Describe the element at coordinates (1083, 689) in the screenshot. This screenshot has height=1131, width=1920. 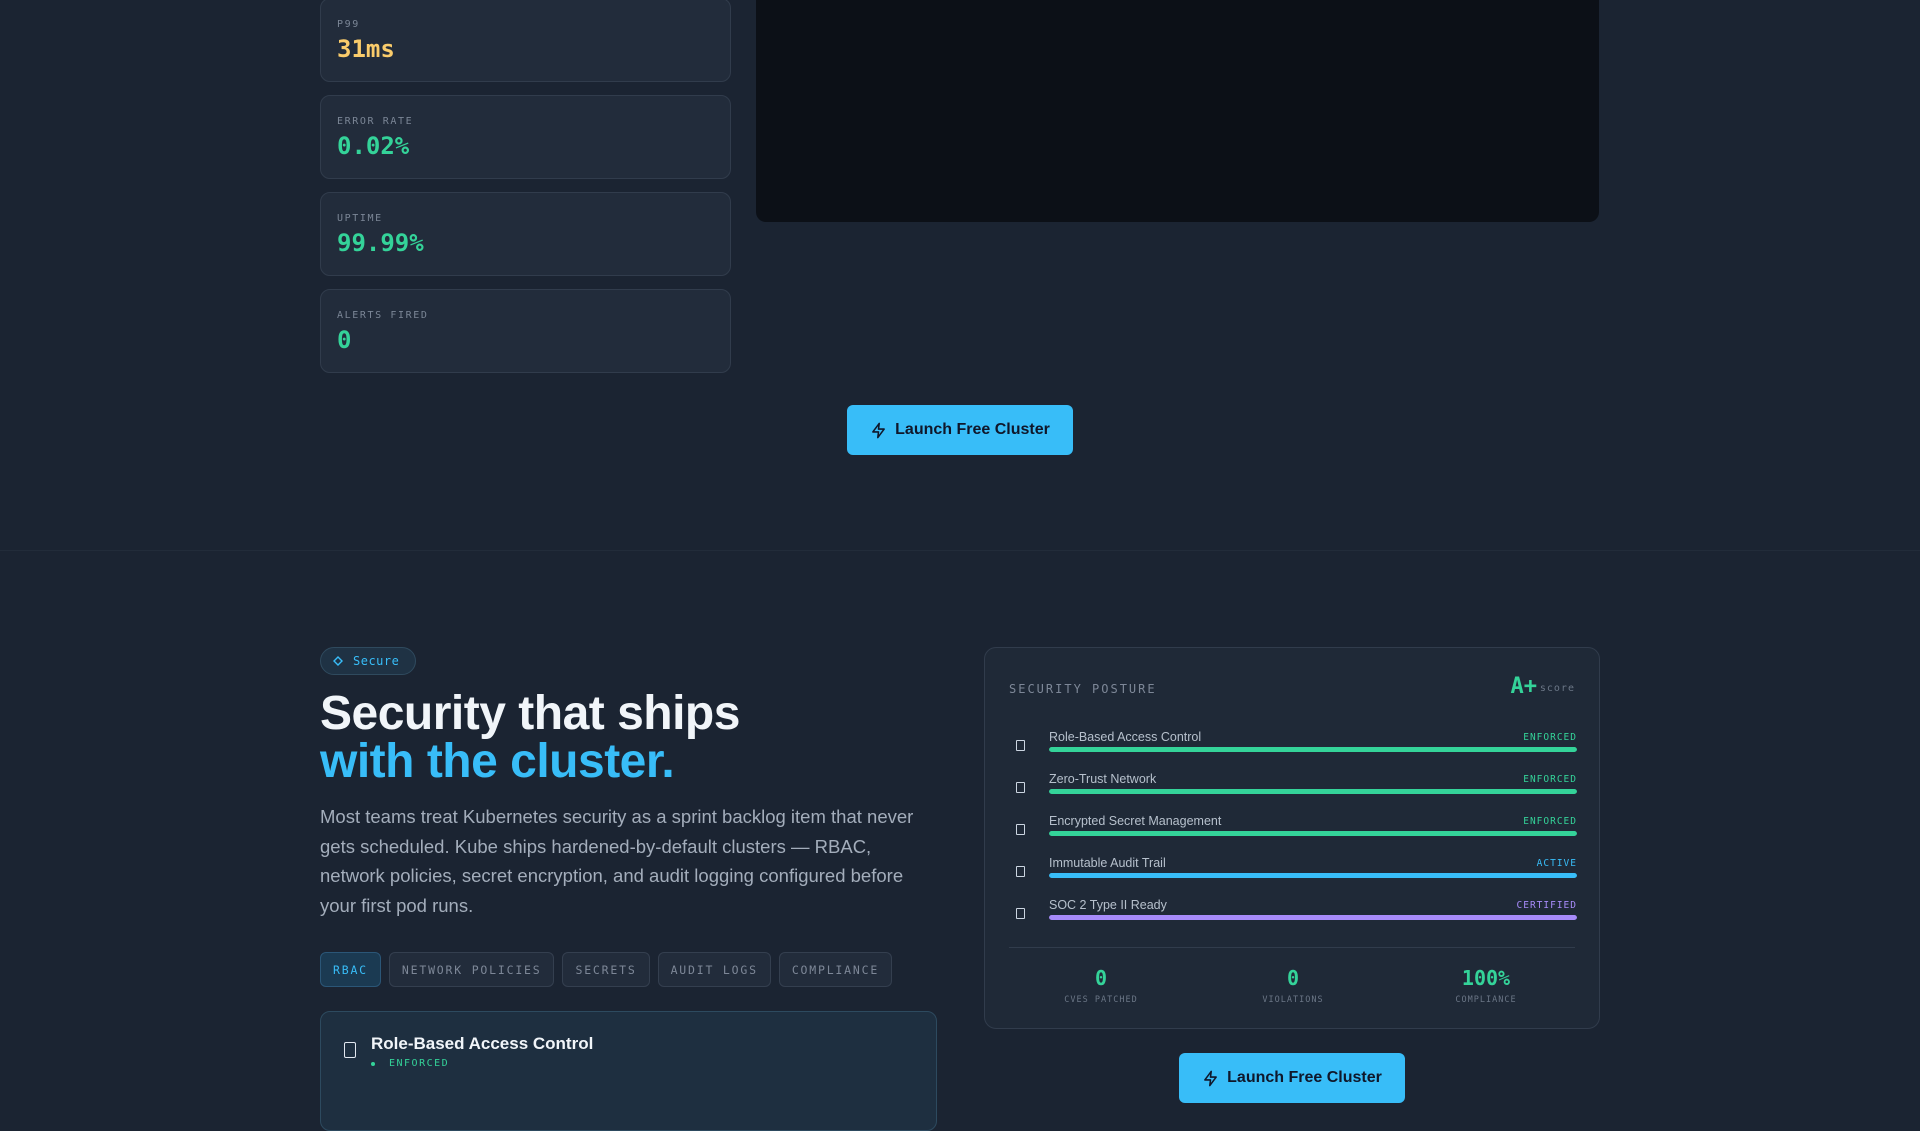
I see `posture-title: SECURITY POSTURE` at that location.